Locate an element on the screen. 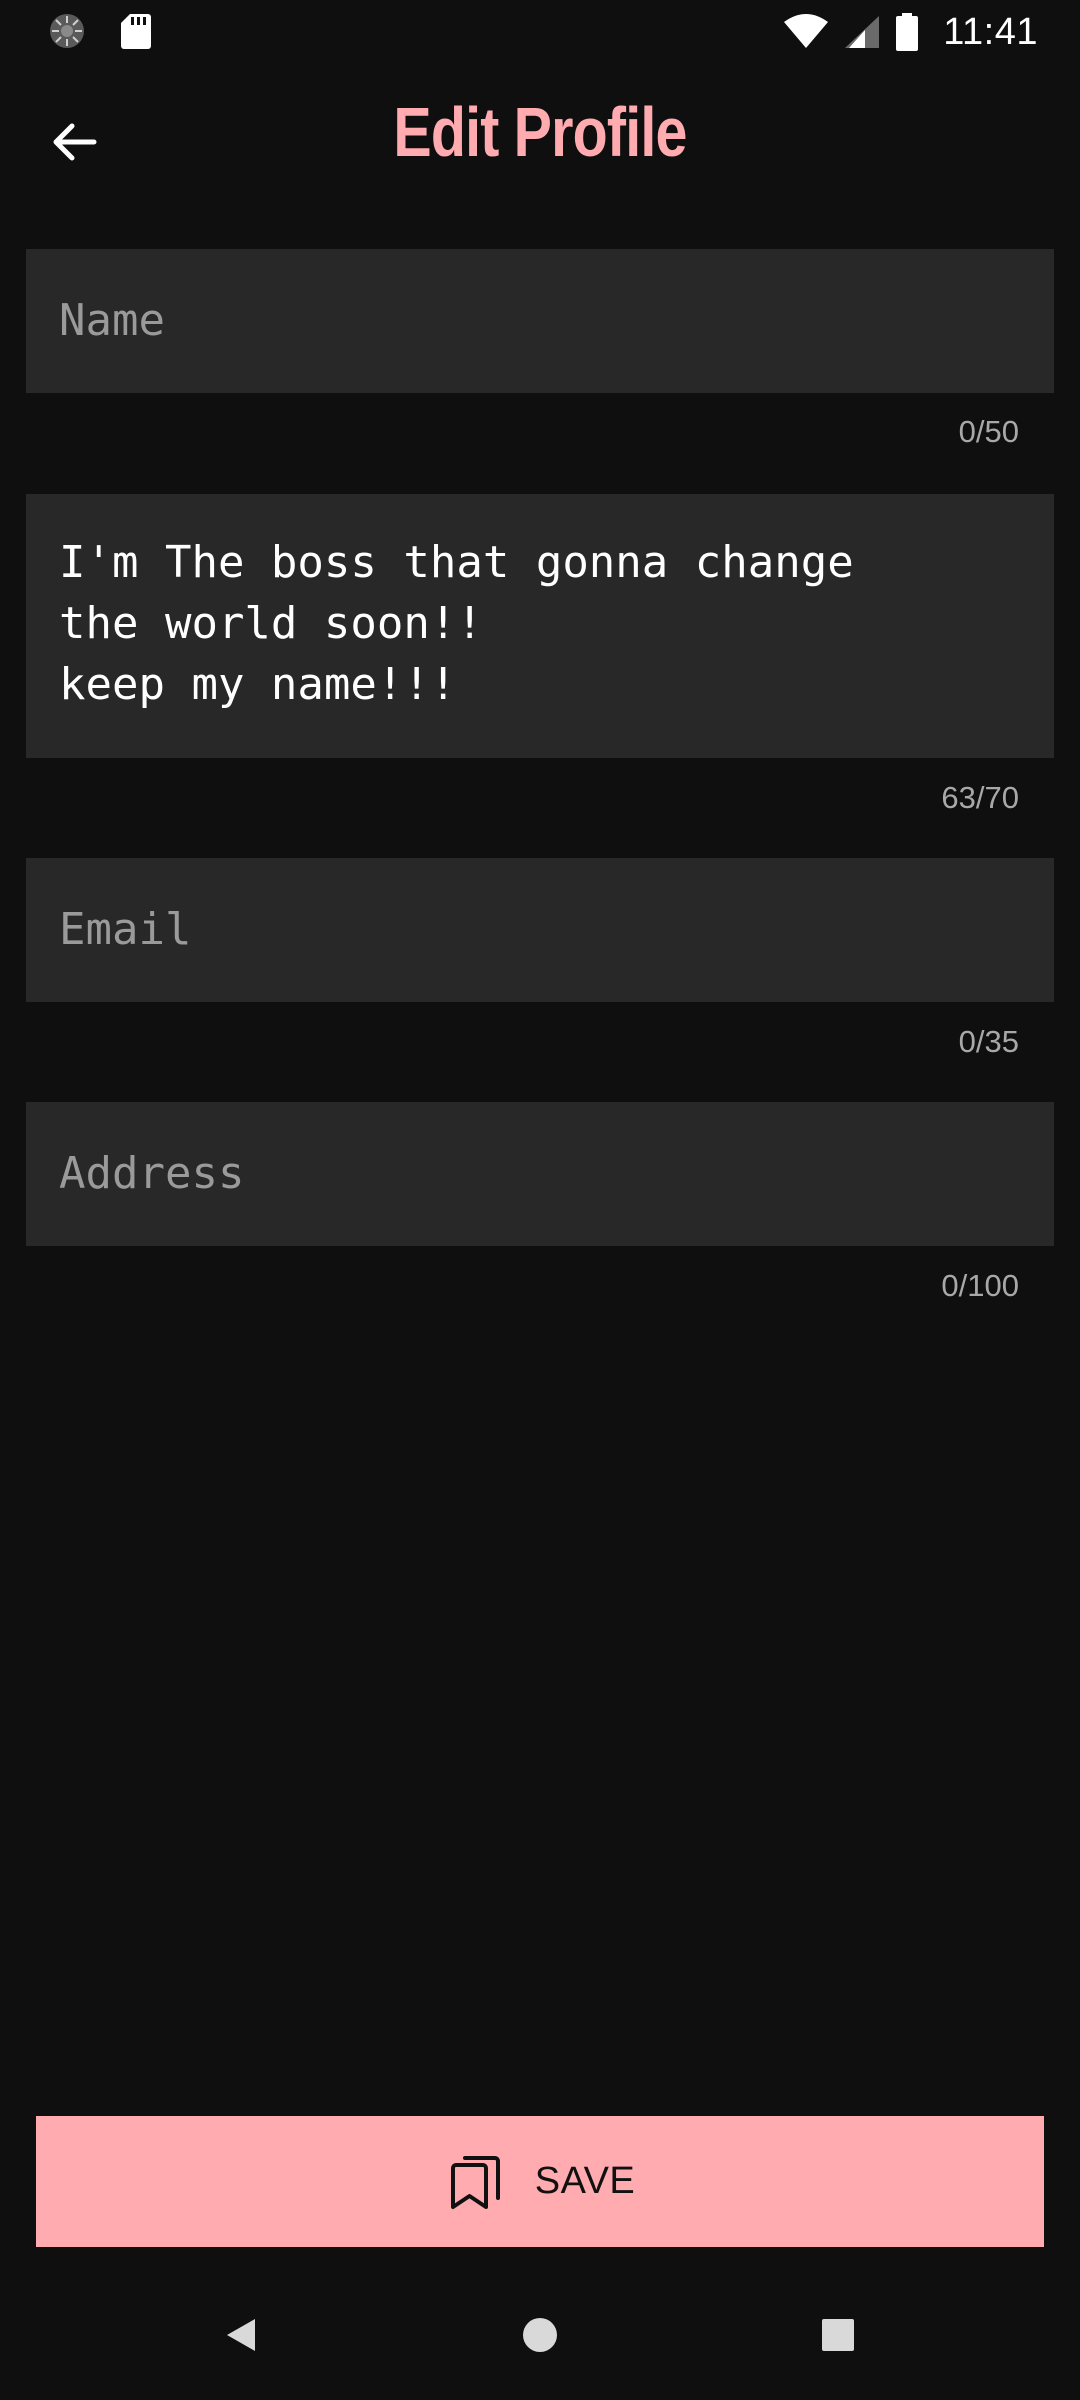 This screenshot has width=1080, height=2400. address-char-counter: 0/100 is located at coordinates (980, 1285).